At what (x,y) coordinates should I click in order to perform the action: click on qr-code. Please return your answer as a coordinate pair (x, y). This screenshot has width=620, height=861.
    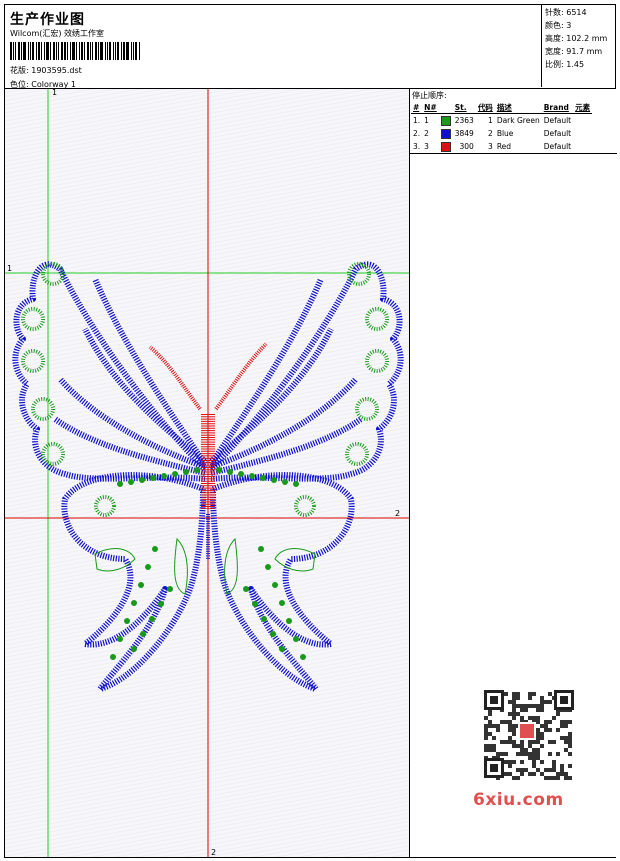
    Looking at the image, I should click on (525, 734).